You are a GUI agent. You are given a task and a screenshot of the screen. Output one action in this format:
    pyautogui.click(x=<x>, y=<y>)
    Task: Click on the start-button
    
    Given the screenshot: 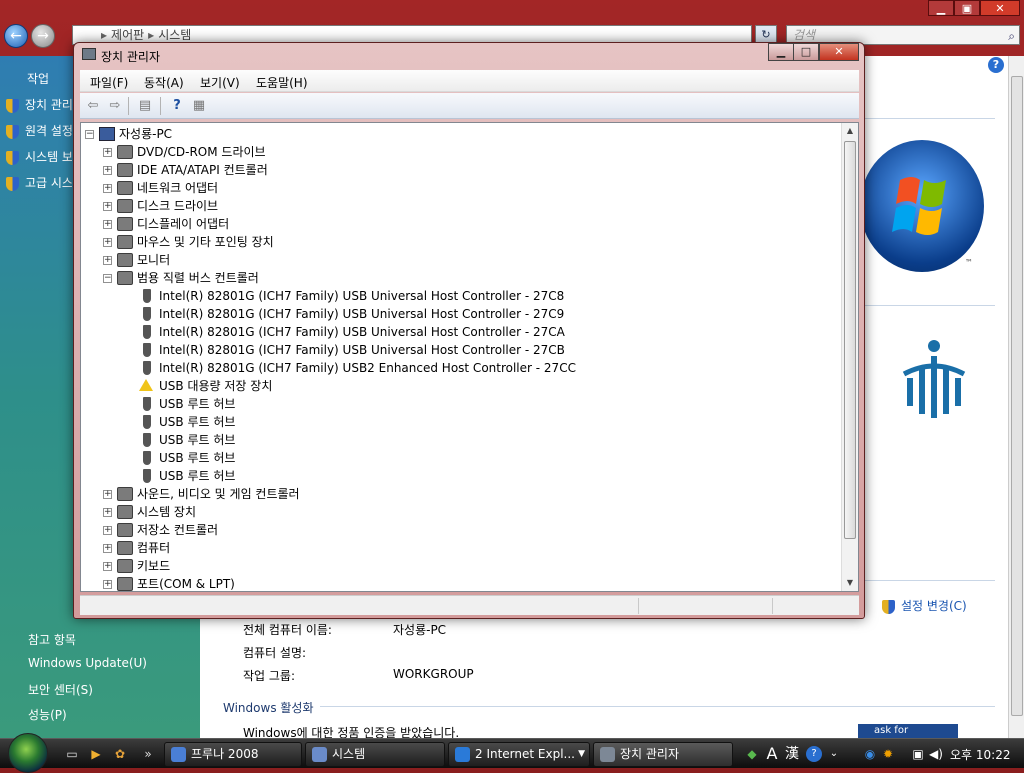 What is the action you would take?
    pyautogui.click(x=28, y=753)
    